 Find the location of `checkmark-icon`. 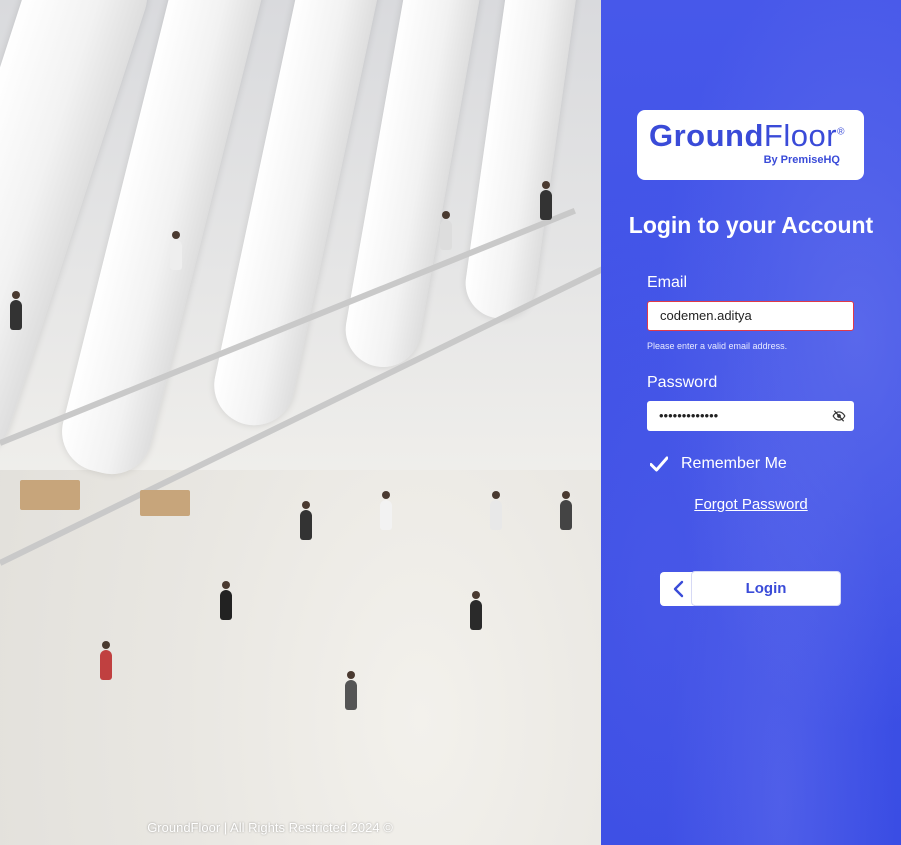

checkmark-icon is located at coordinates (659, 464).